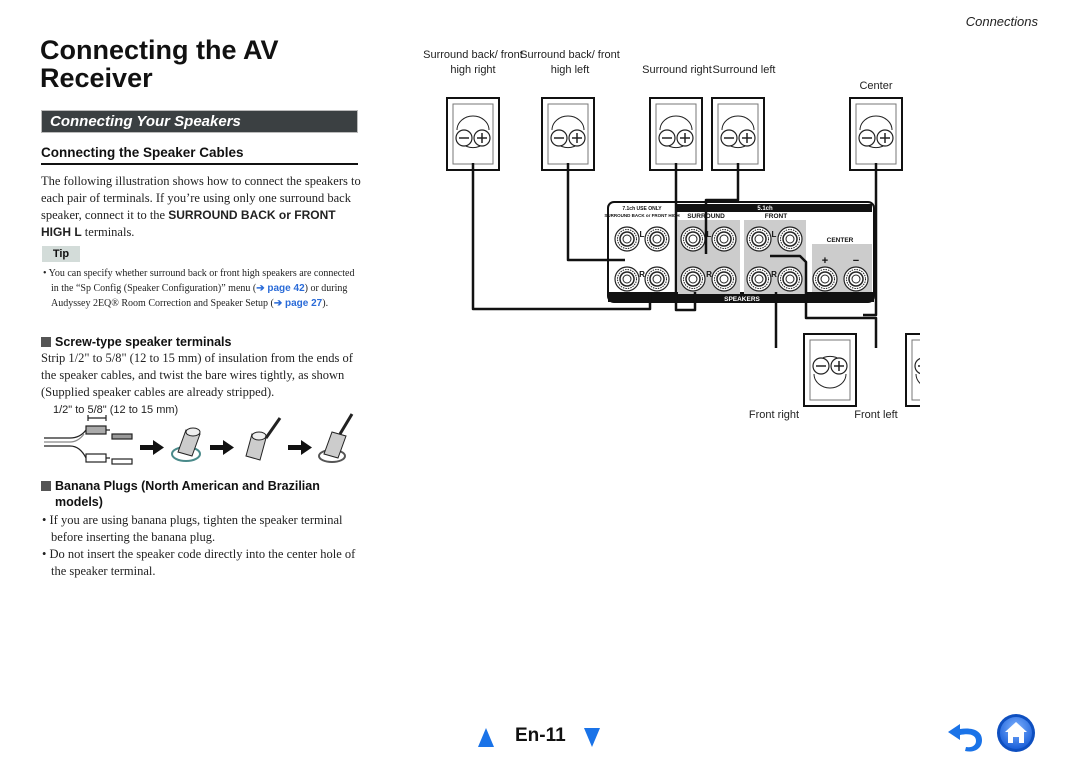 This screenshot has width=1080, height=764. Describe the element at coordinates (61, 254) in the screenshot. I see `tip-badge: Tip` at that location.